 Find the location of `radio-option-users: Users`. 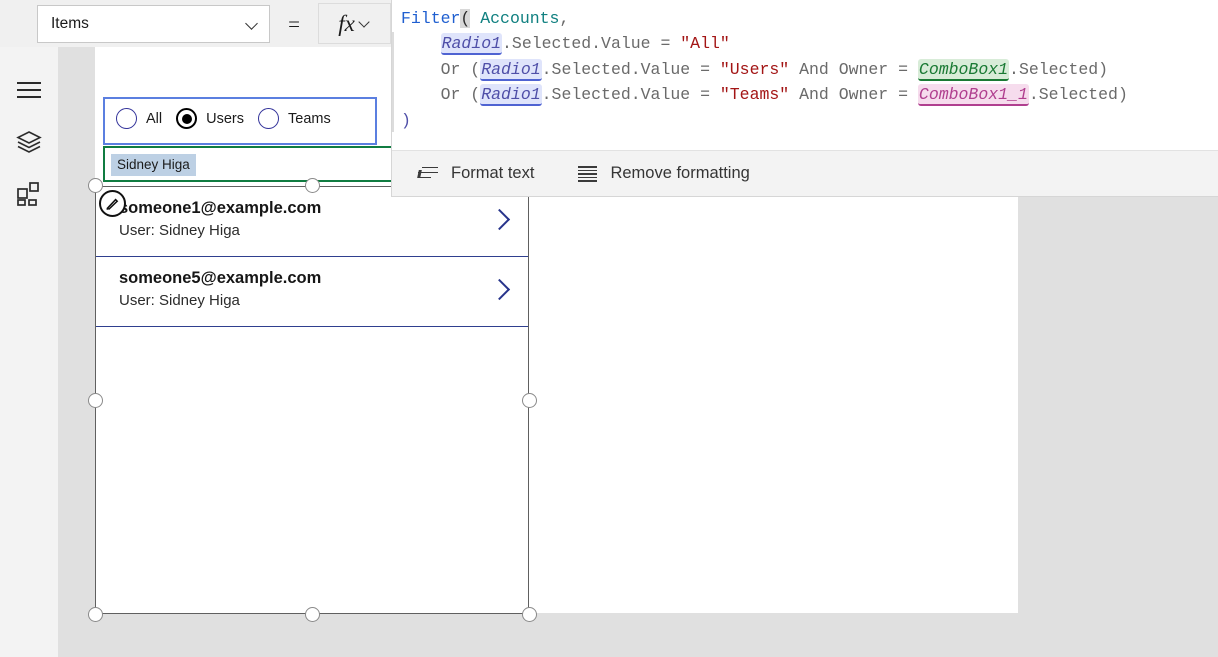

radio-option-users: Users is located at coordinates (210, 118).